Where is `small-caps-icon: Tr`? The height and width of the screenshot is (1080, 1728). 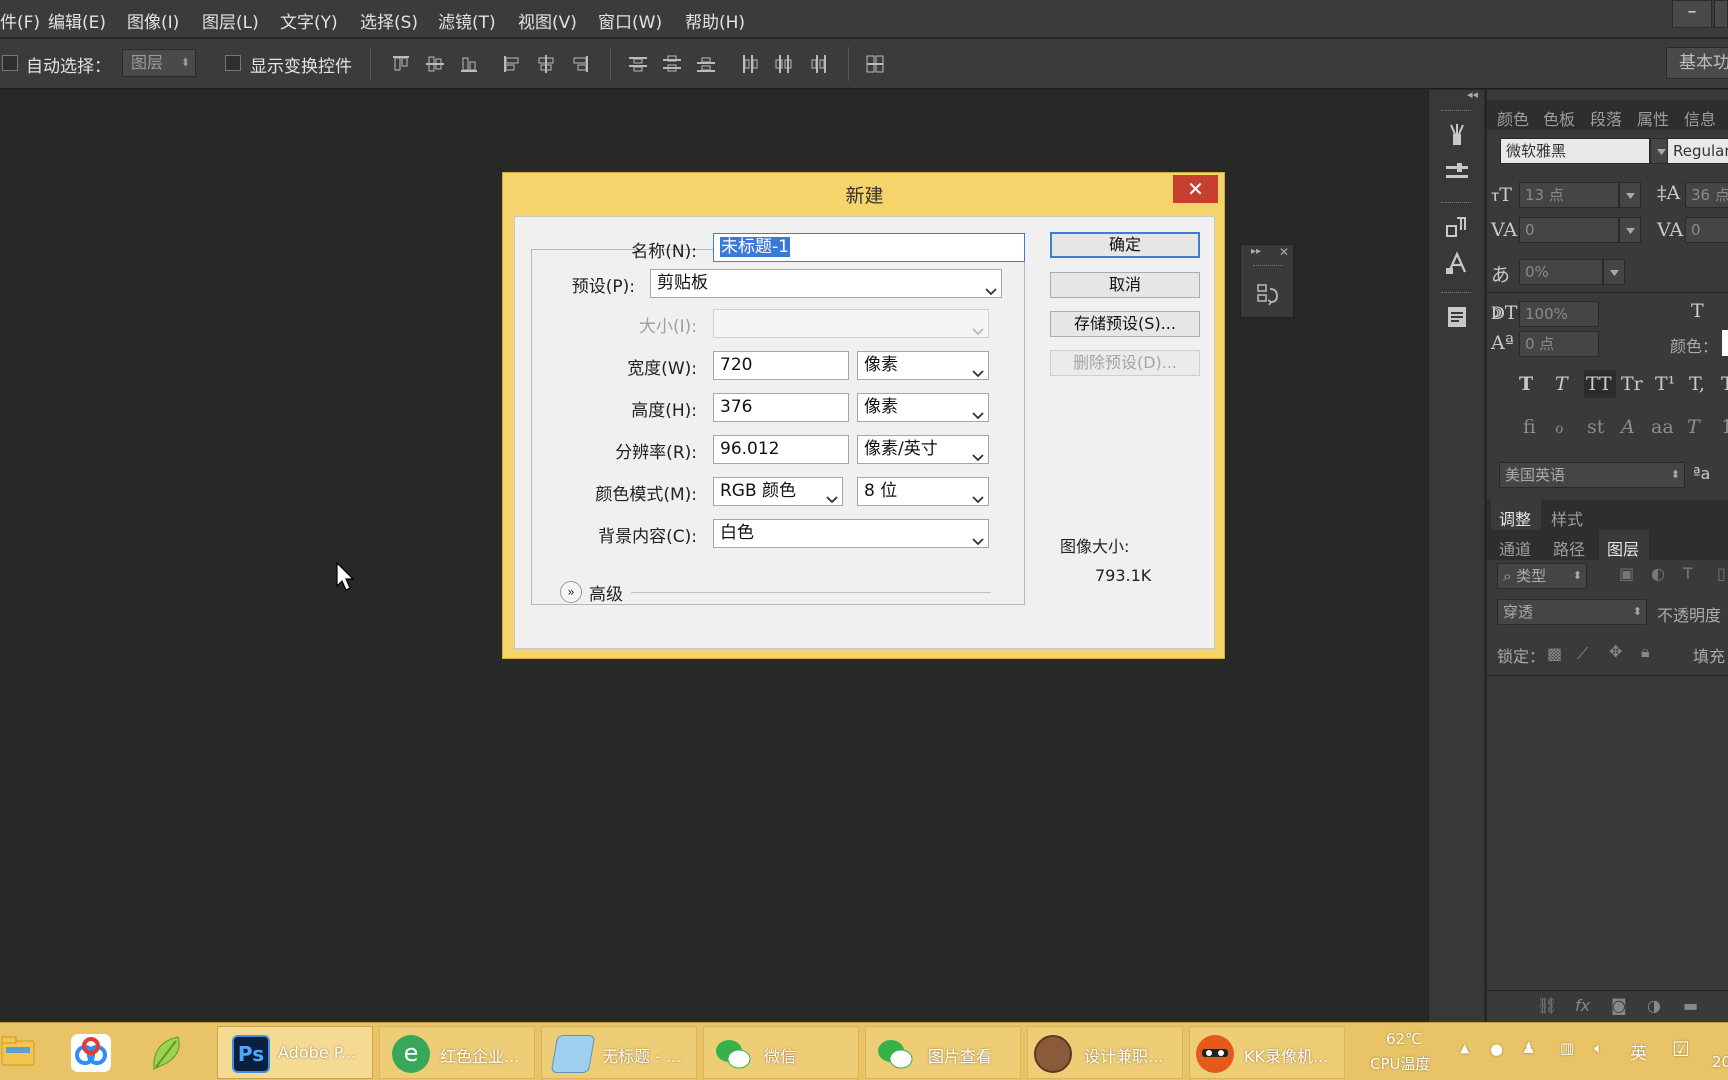
small-caps-icon: Tr is located at coordinates (1632, 384).